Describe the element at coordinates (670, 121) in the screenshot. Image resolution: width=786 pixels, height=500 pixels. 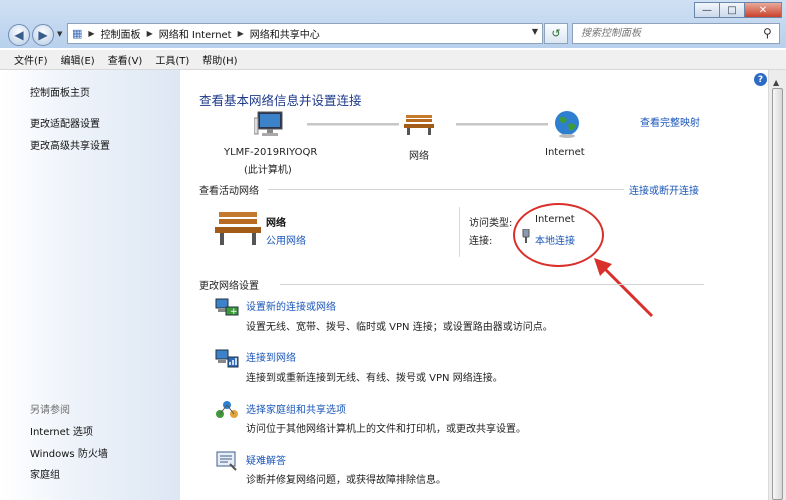
I see `see-full-map-link: 查看完整映射` at that location.